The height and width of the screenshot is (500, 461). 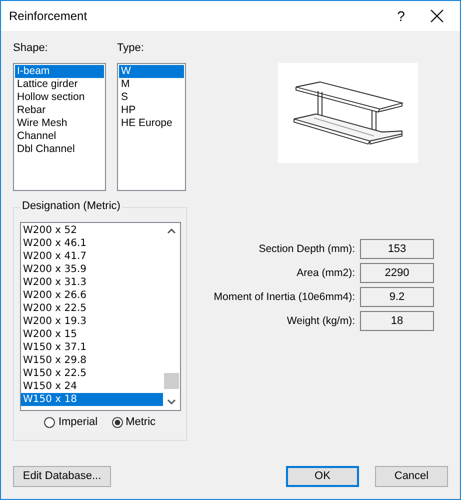 I want to click on shape-list: I-beam Lattice girder Hollow section Rebar Wire Mesh Channel Dbl Channel, so click(x=59, y=127).